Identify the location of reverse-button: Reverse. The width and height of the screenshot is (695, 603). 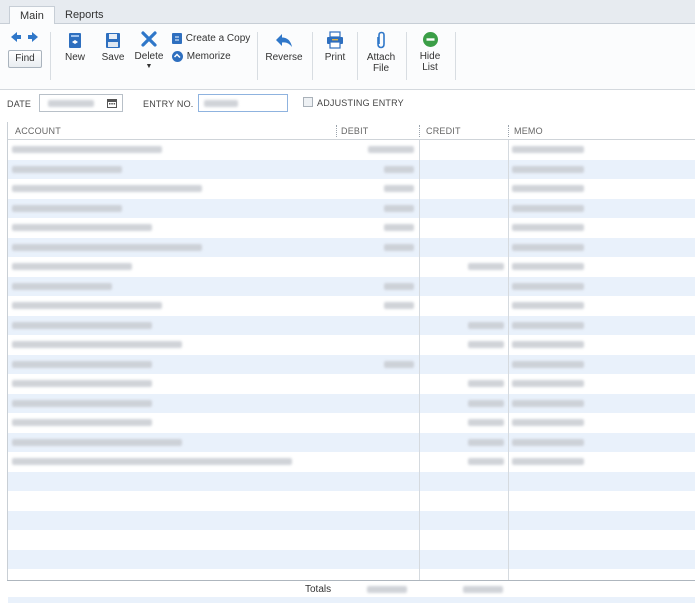
(284, 47).